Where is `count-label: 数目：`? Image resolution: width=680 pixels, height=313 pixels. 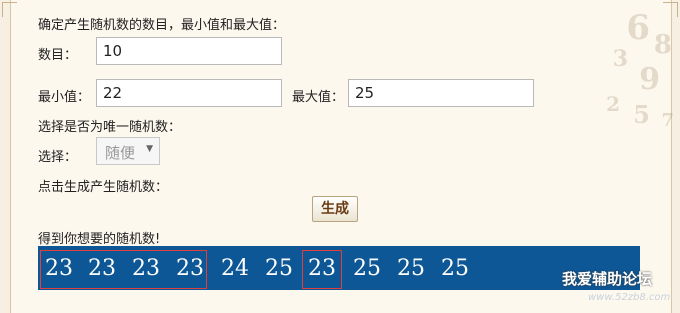 count-label: 数目： is located at coordinates (58, 55).